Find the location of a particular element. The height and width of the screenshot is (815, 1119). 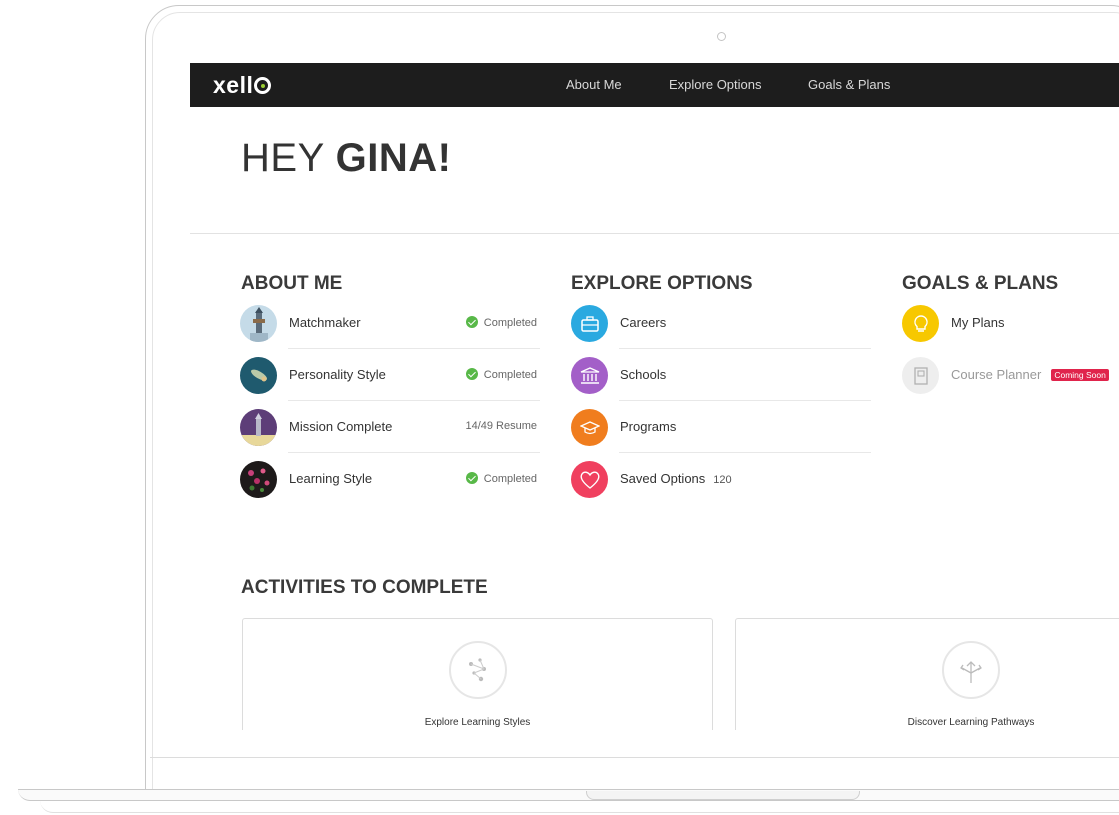

saved-count: 120 is located at coordinates (722, 480).